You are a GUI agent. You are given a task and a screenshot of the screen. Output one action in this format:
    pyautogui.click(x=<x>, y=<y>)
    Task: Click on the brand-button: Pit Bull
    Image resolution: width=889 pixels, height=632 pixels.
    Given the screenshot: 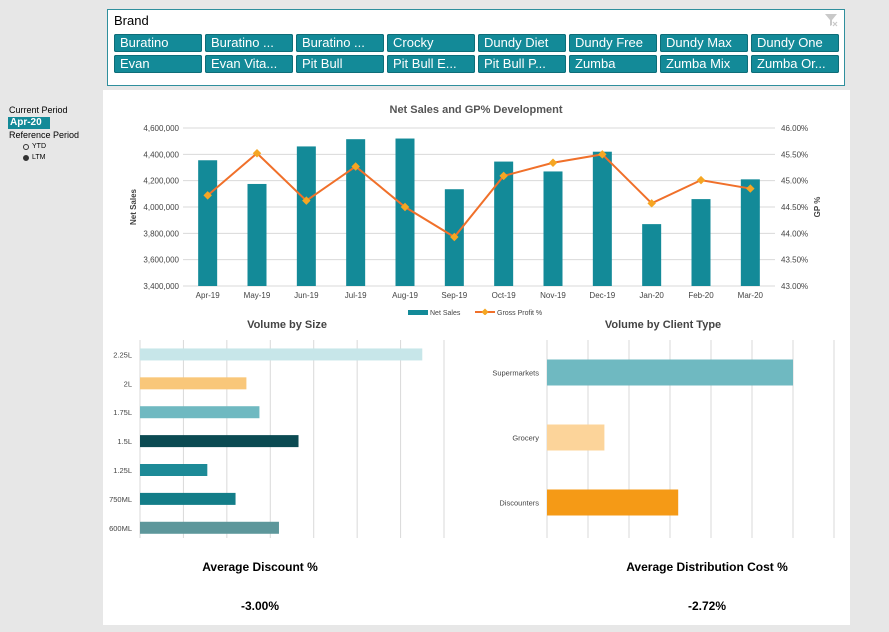 What is the action you would take?
    pyautogui.click(x=340, y=64)
    